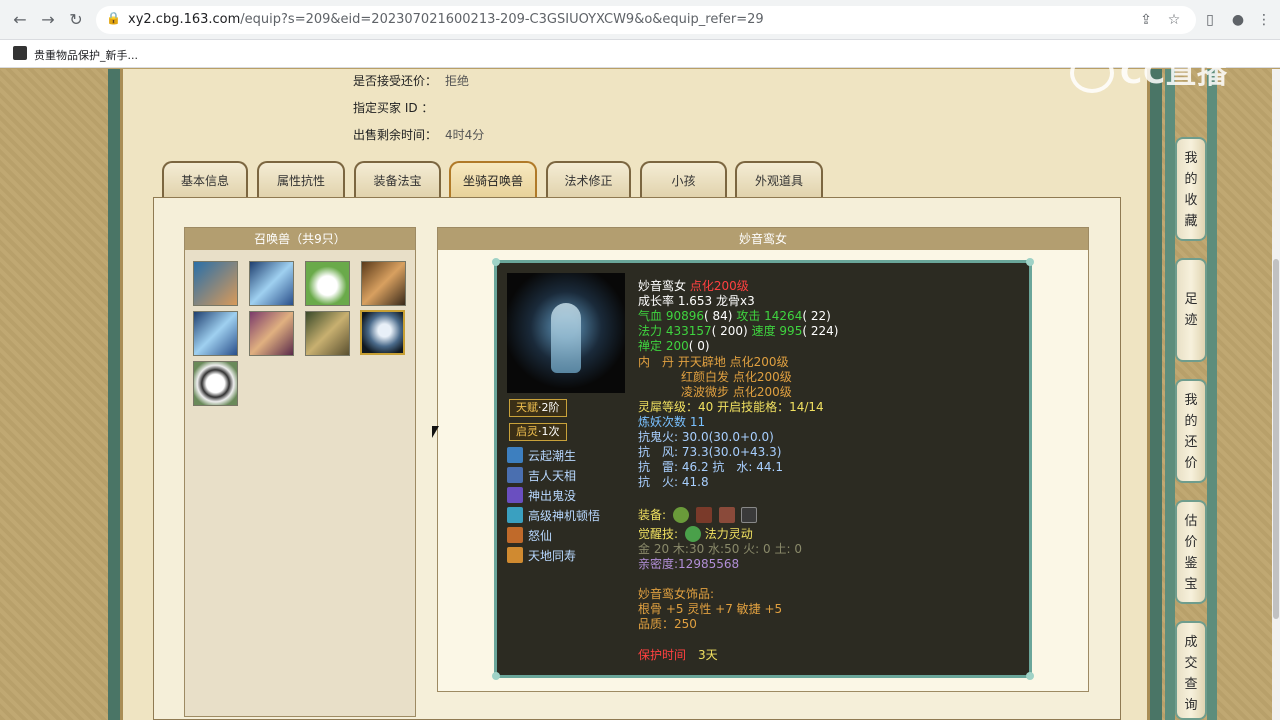 The width and height of the screenshot is (1280, 720). What do you see at coordinates (1191, 670) in the screenshot?
I see `sidebar-deal-query: 成交查询` at bounding box center [1191, 670].